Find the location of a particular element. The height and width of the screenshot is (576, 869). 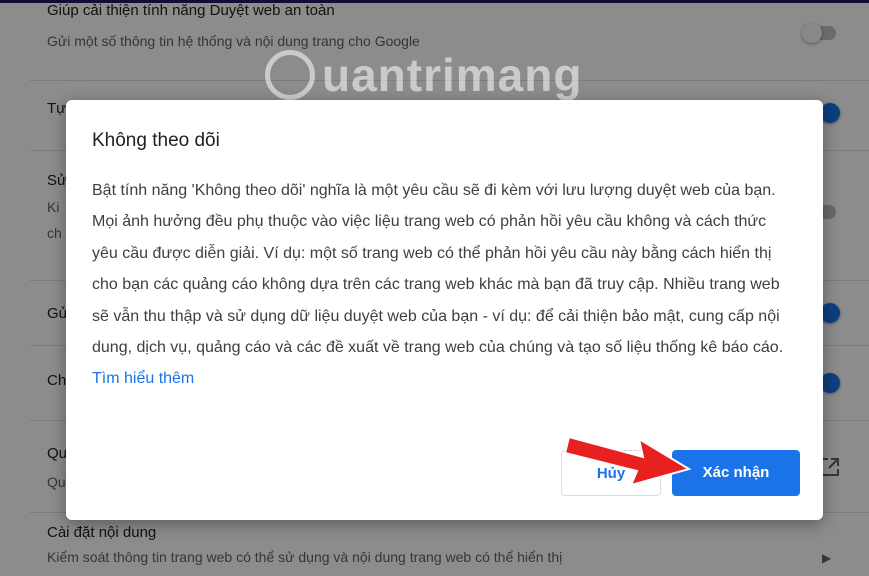

annotation-arrow-icon is located at coordinates (628, 461).